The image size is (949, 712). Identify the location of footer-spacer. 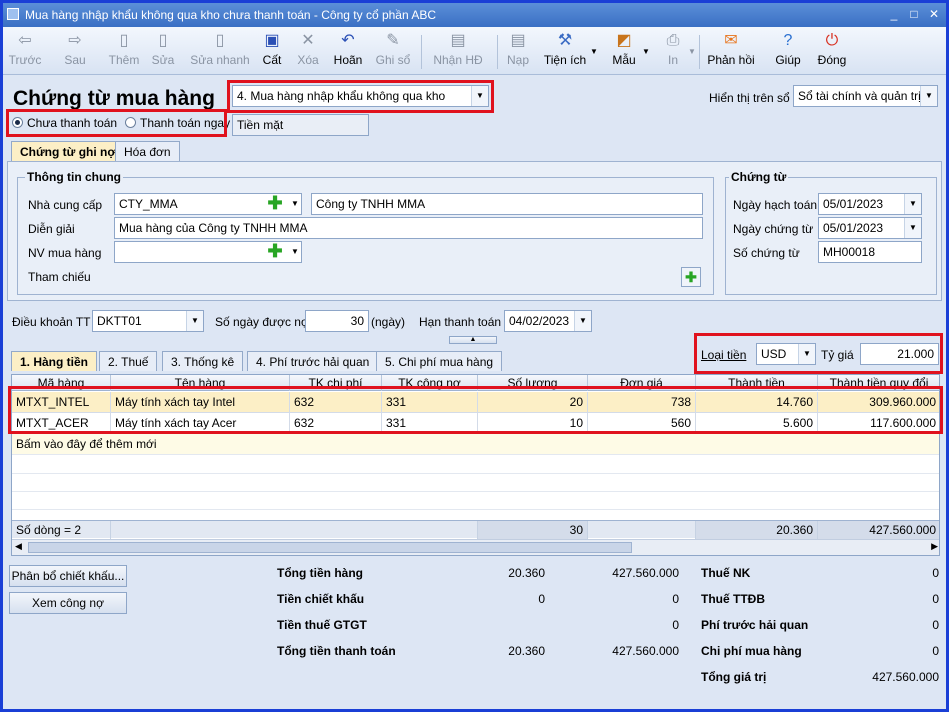
(294, 530).